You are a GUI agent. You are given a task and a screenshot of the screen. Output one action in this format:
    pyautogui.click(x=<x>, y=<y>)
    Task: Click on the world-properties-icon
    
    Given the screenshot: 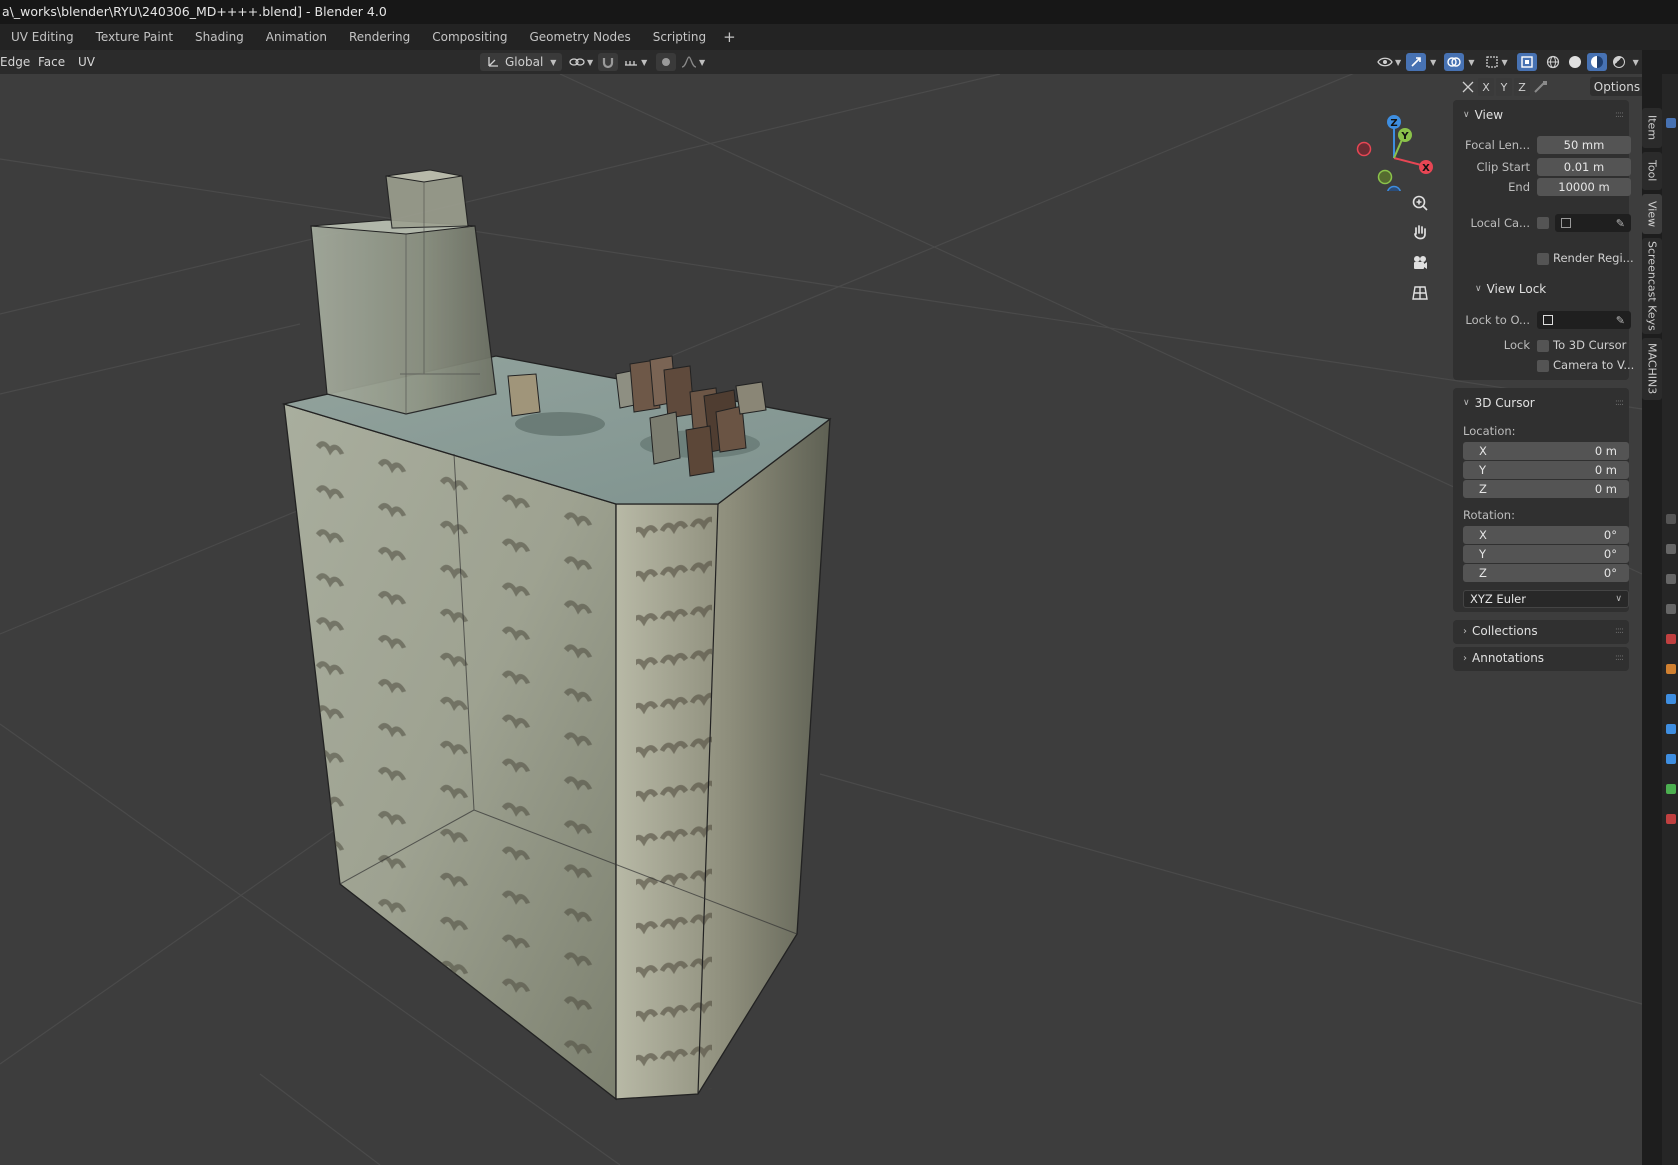 What is the action you would take?
    pyautogui.click(x=1671, y=639)
    